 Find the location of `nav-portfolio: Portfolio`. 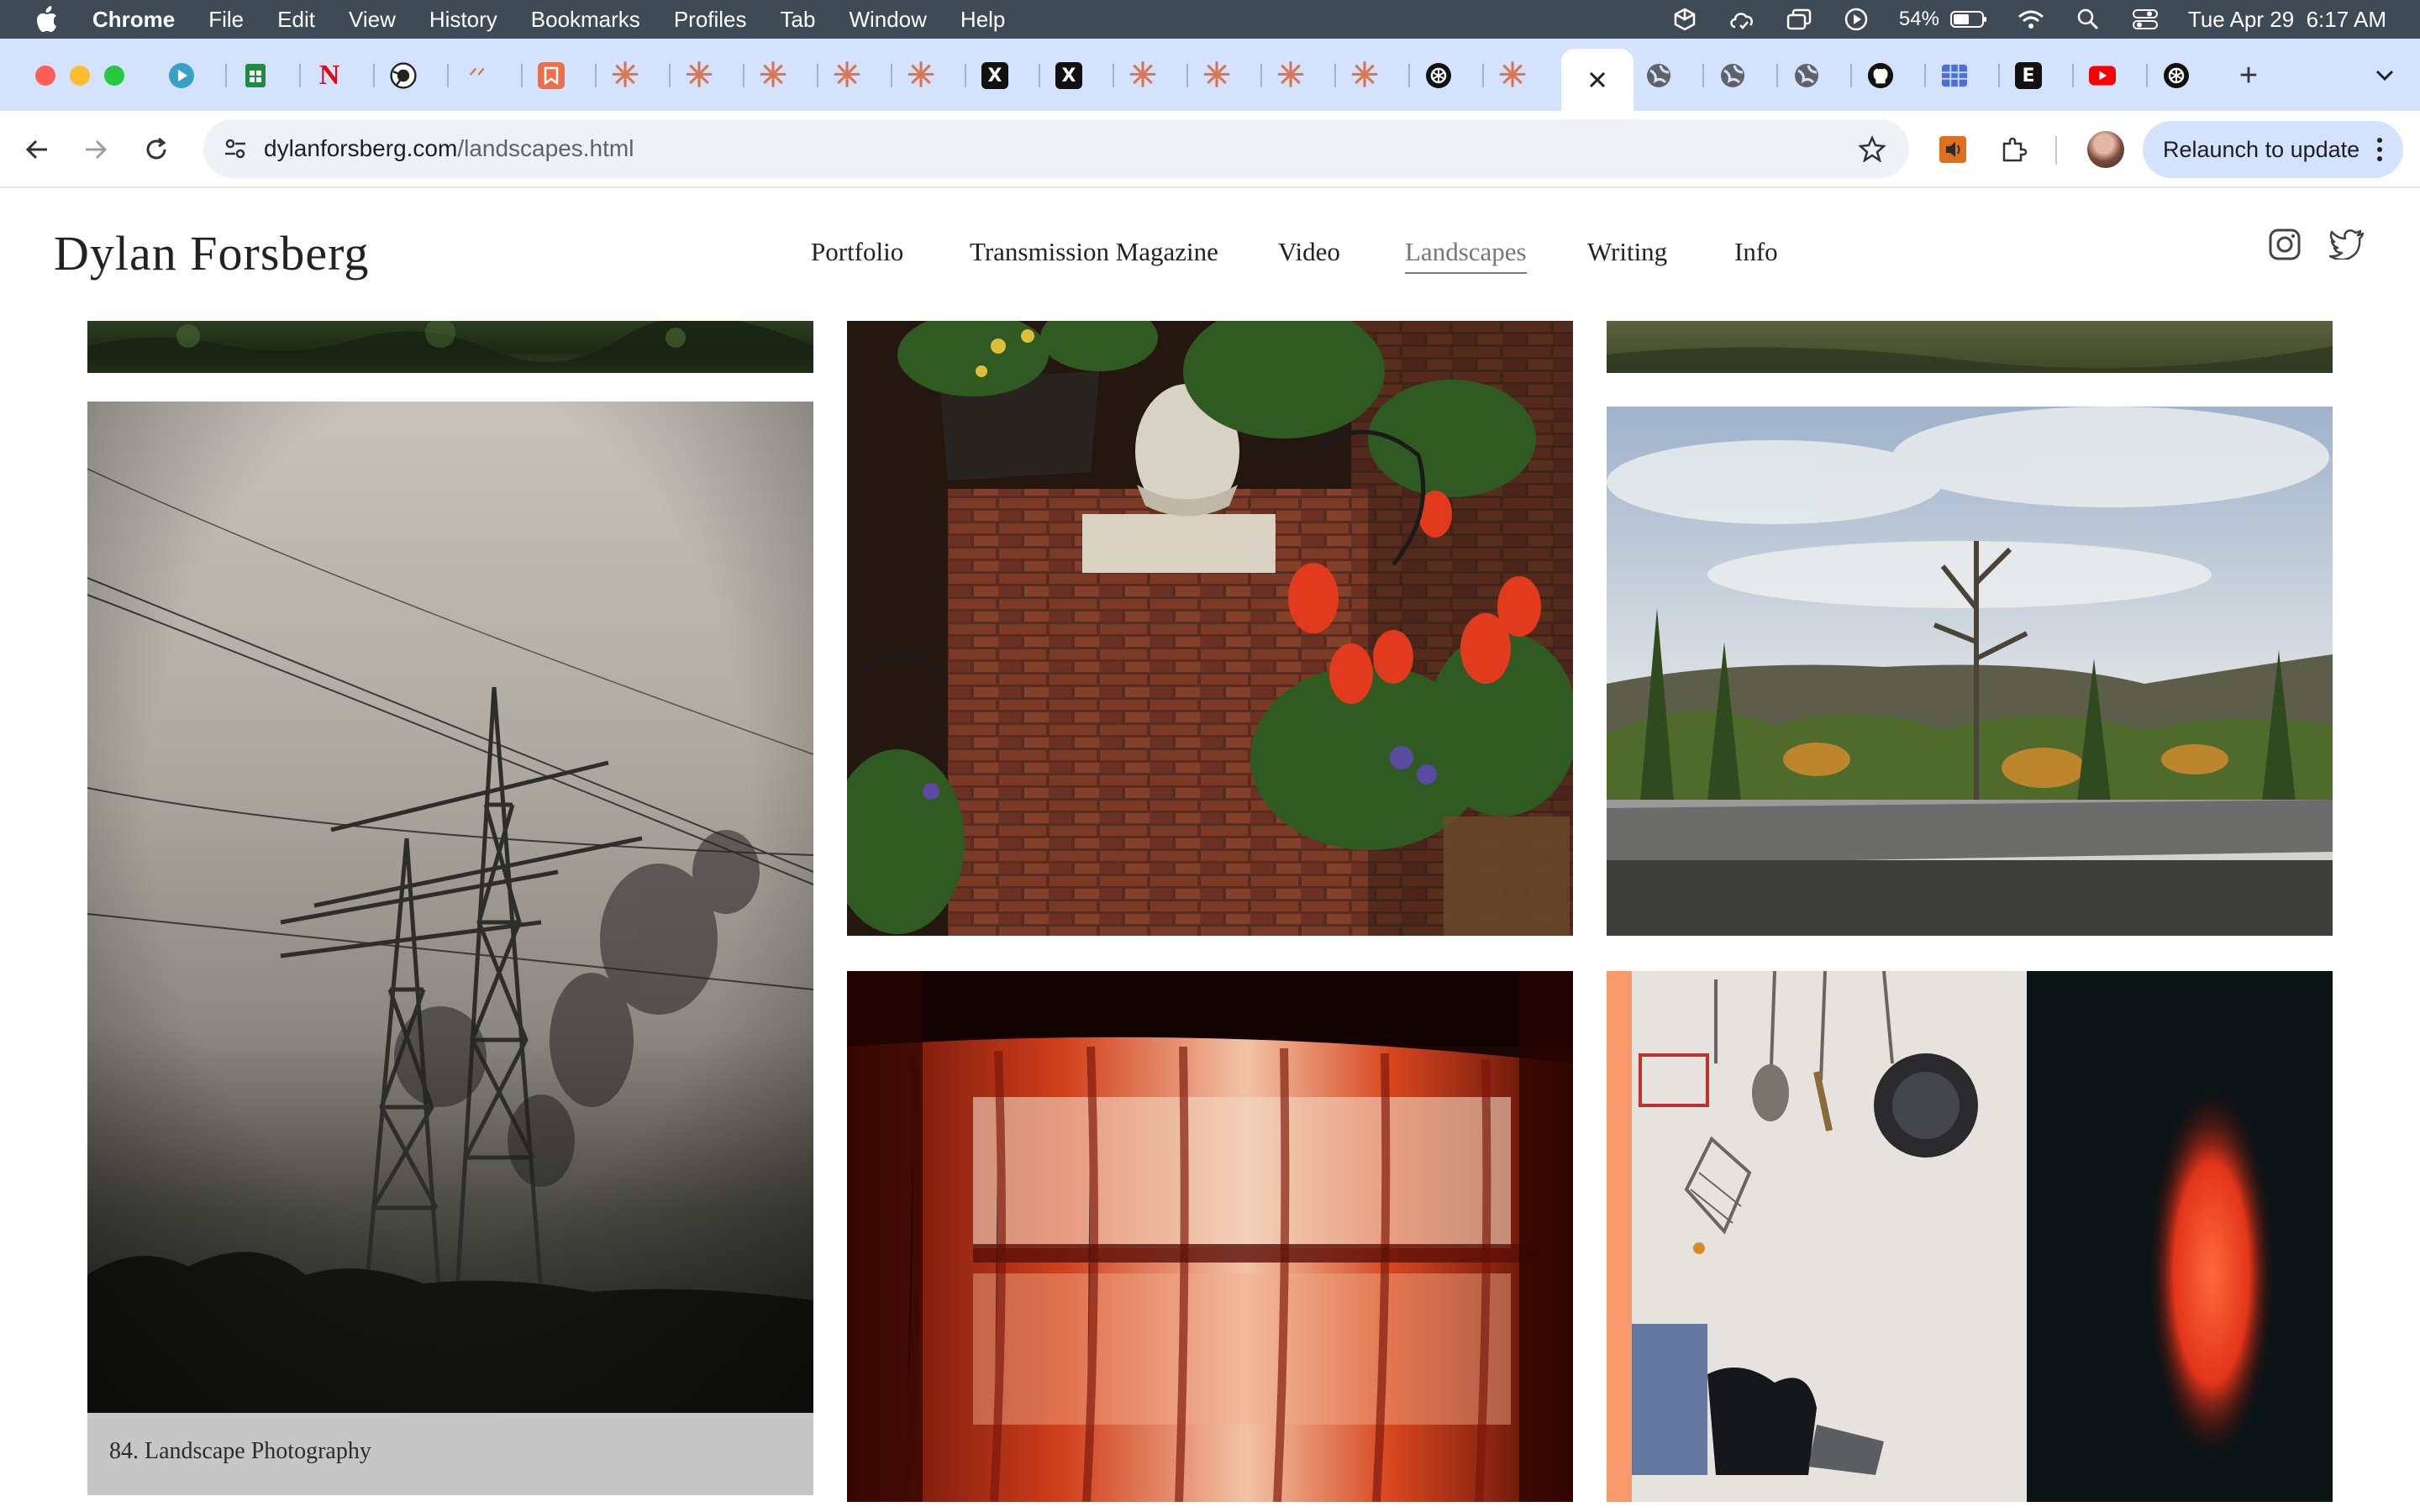

nav-portfolio: Portfolio is located at coordinates (857, 252).